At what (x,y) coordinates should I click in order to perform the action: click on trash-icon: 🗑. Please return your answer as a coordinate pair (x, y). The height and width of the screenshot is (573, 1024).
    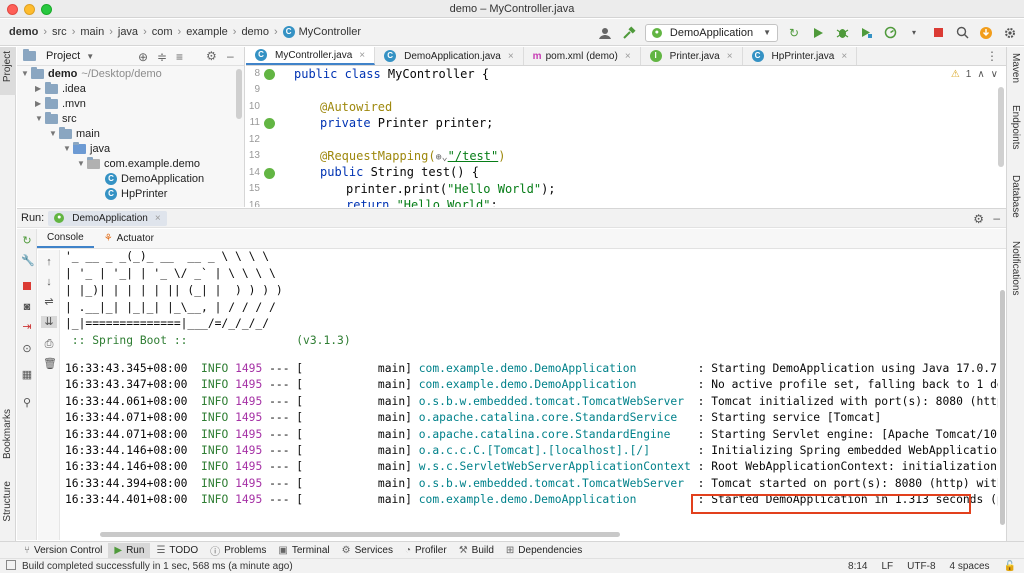
    Looking at the image, I should click on (50, 364).